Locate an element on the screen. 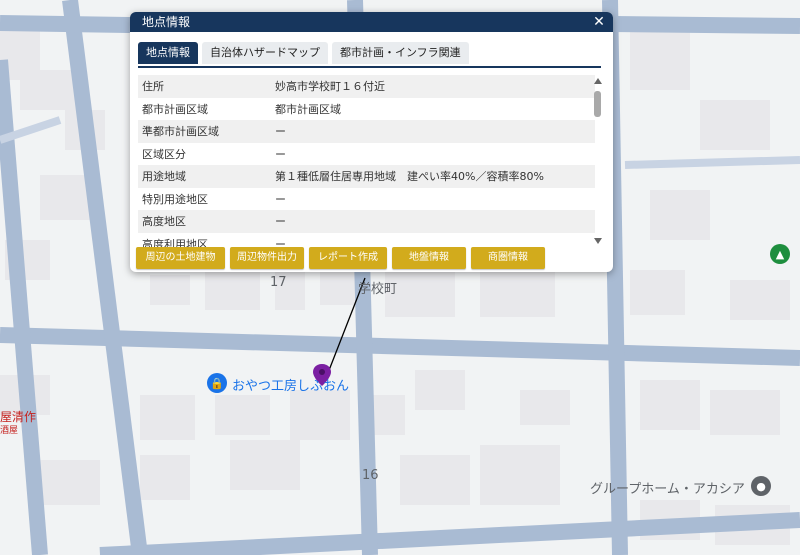  table-row: 用途地域 第１種低層住居専用地域 建ぺい率40%／容積率80% is located at coordinates (366, 176).